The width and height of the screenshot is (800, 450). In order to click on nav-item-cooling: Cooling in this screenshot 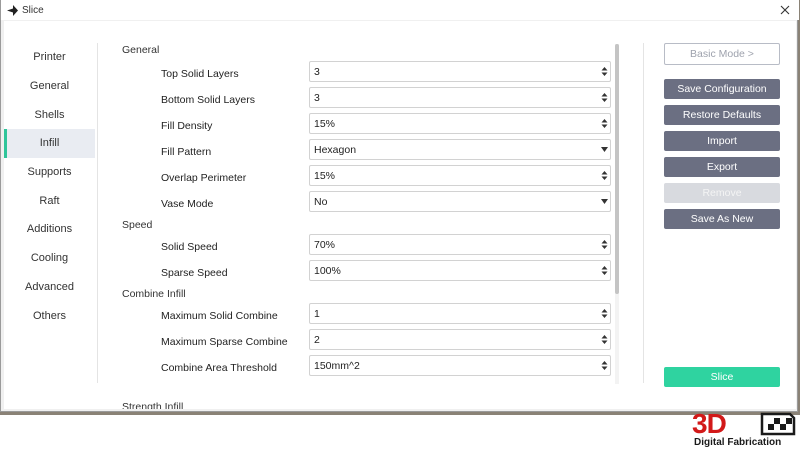, I will do `click(49, 258)`.